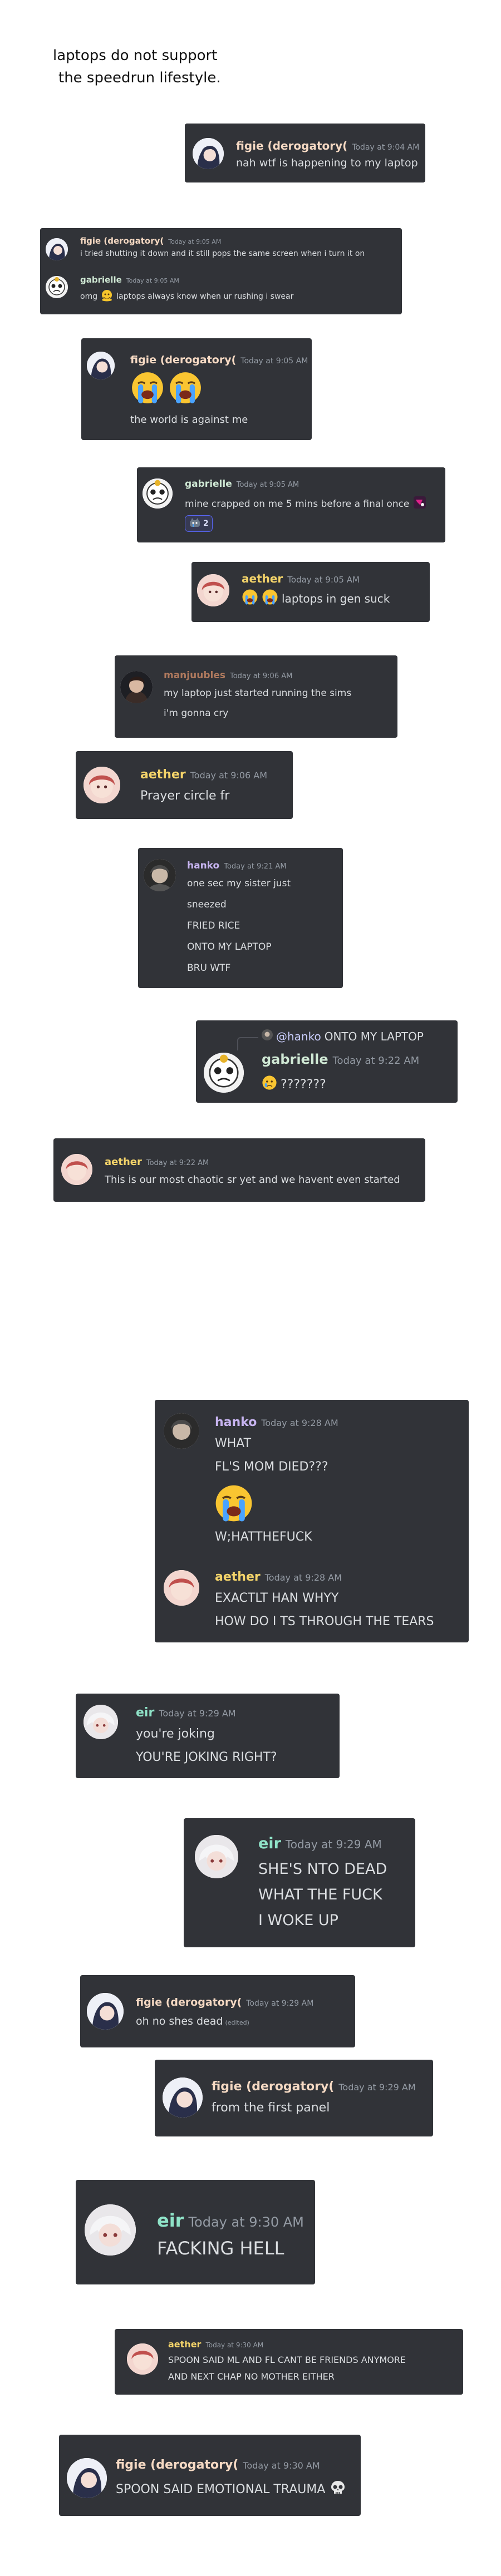  What do you see at coordinates (277, 1598) in the screenshot?
I see `message-text: EXACTLT HAN WHYY` at bounding box center [277, 1598].